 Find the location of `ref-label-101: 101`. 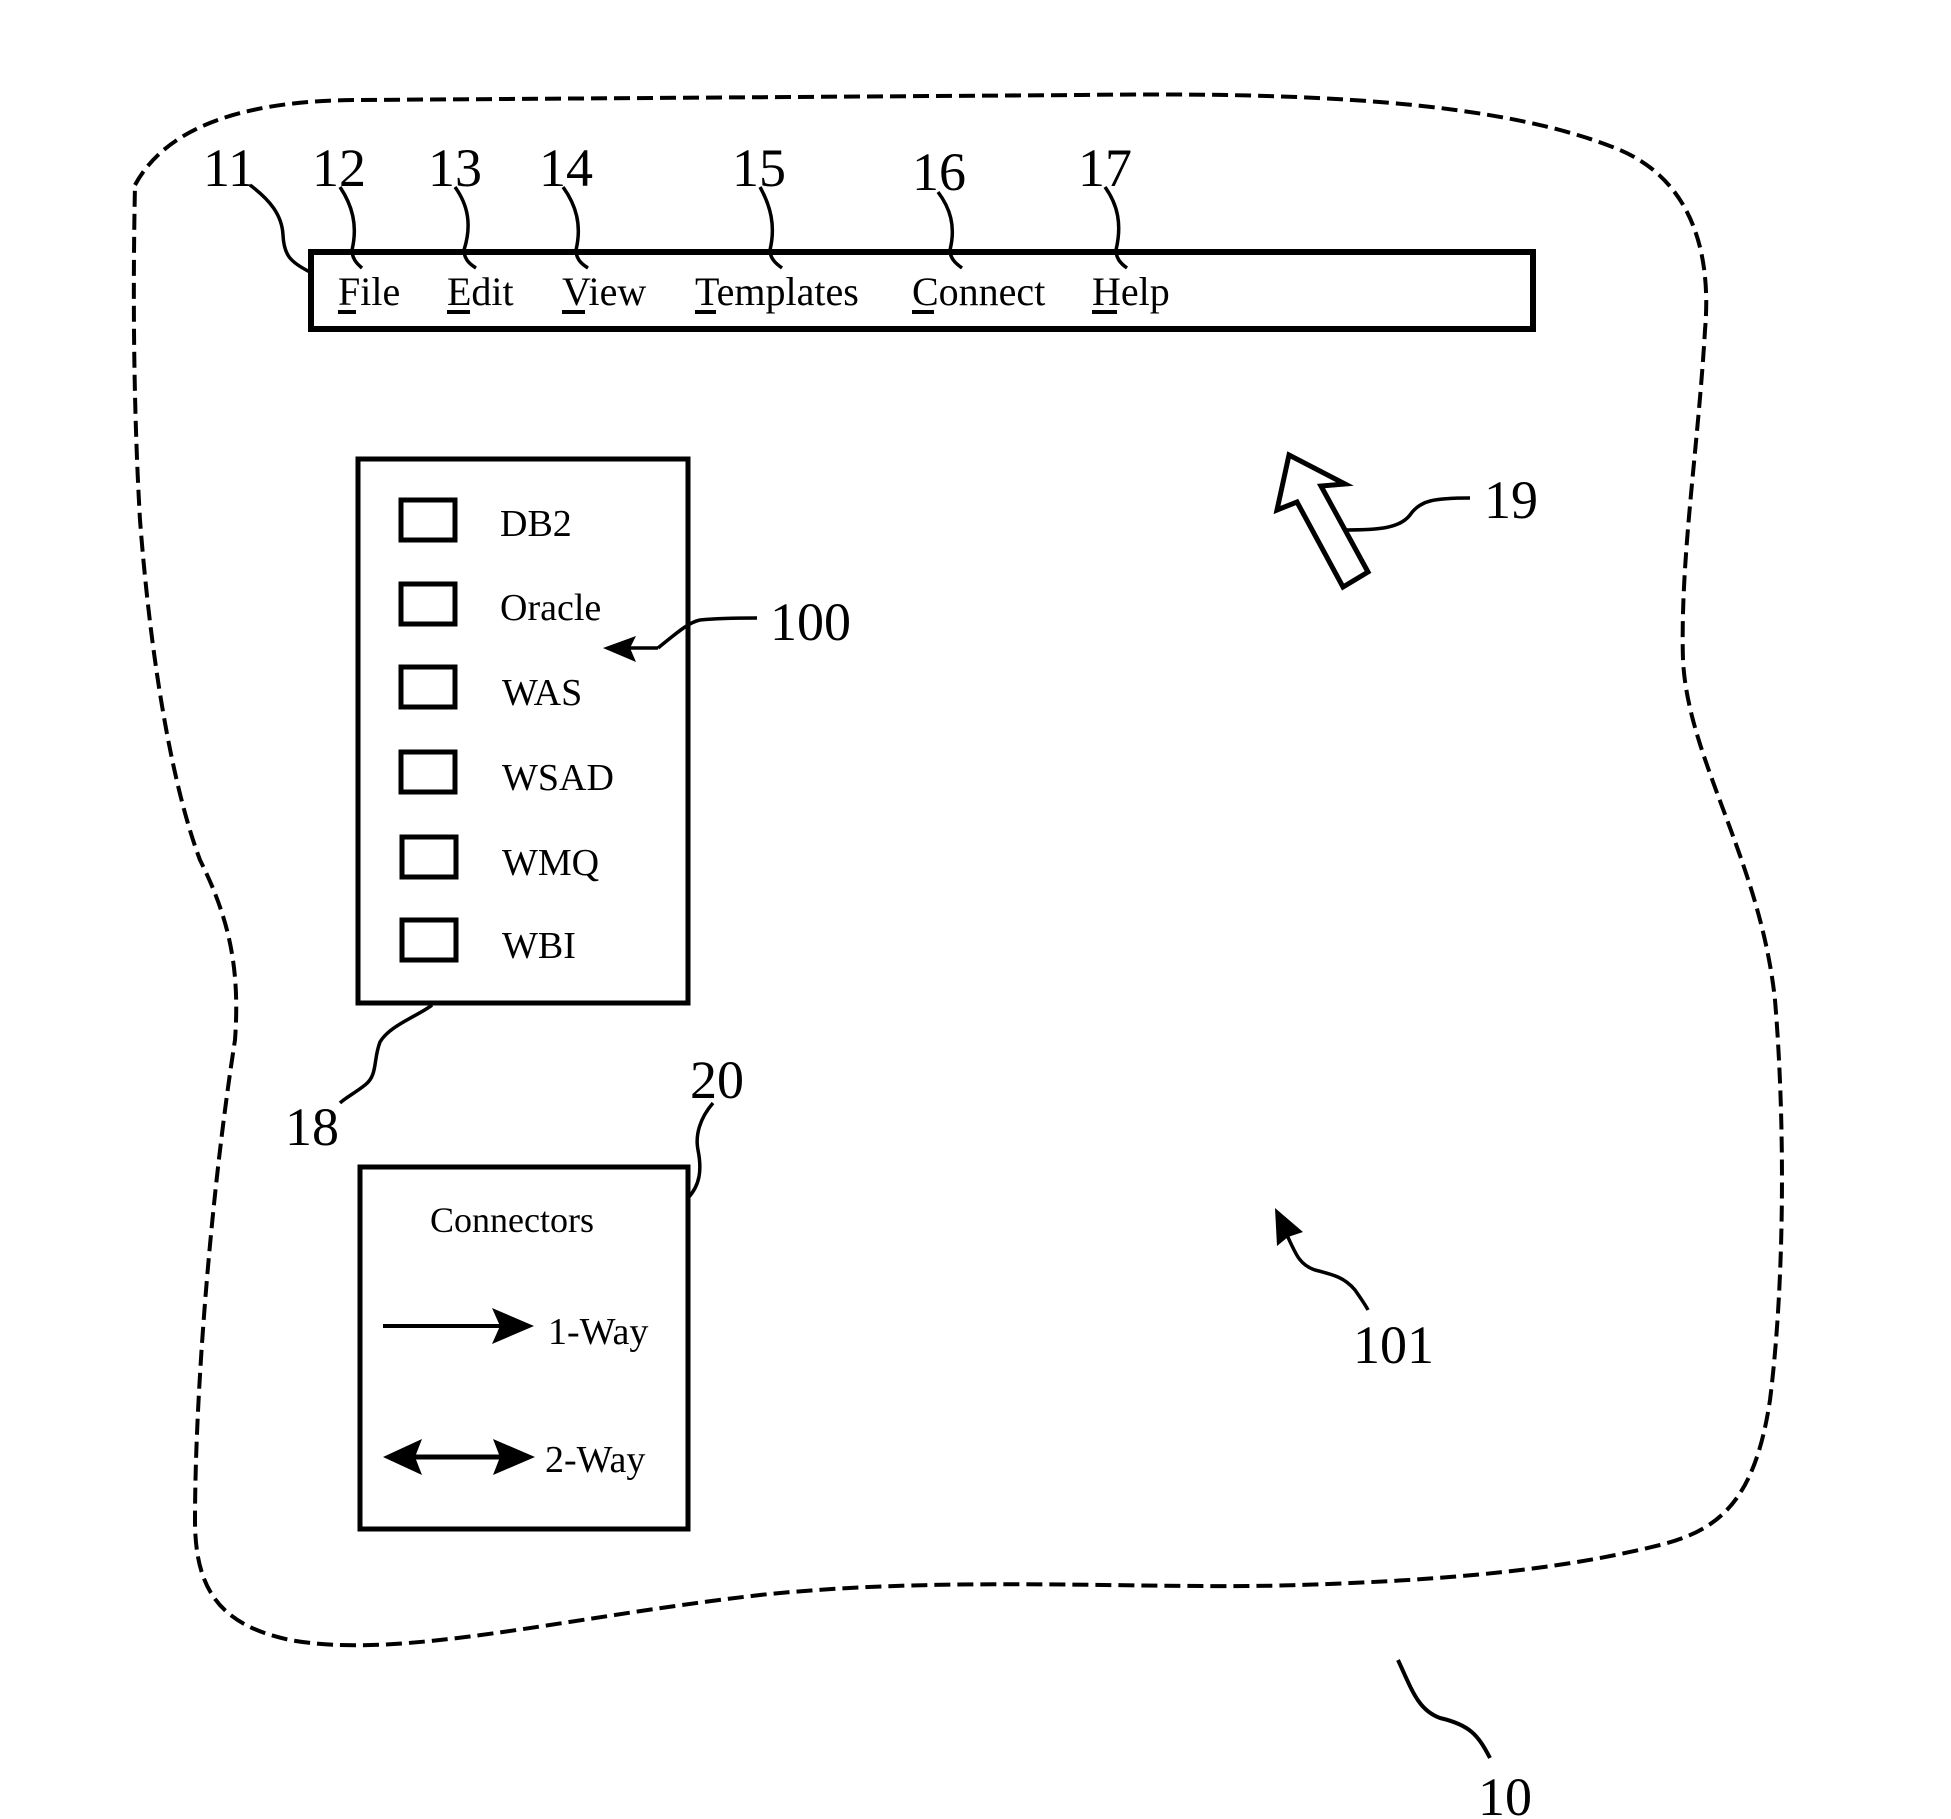

ref-label-101: 101 is located at coordinates (1393, 1345).